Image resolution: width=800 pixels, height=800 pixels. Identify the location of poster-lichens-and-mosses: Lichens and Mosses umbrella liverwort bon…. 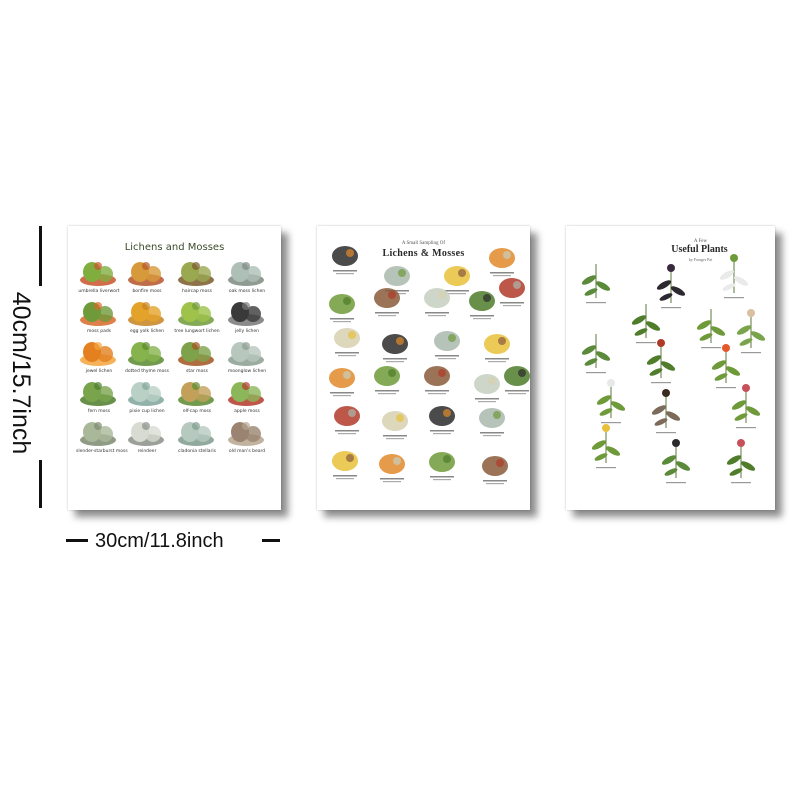
(174, 368).